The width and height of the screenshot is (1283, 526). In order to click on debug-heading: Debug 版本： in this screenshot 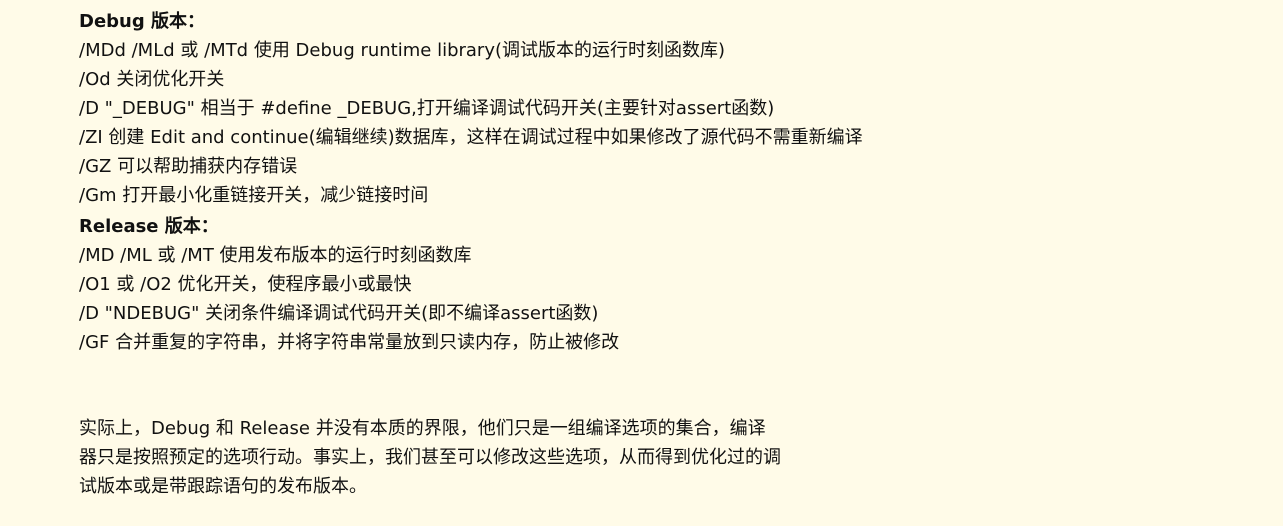, I will do `click(142, 21)`.